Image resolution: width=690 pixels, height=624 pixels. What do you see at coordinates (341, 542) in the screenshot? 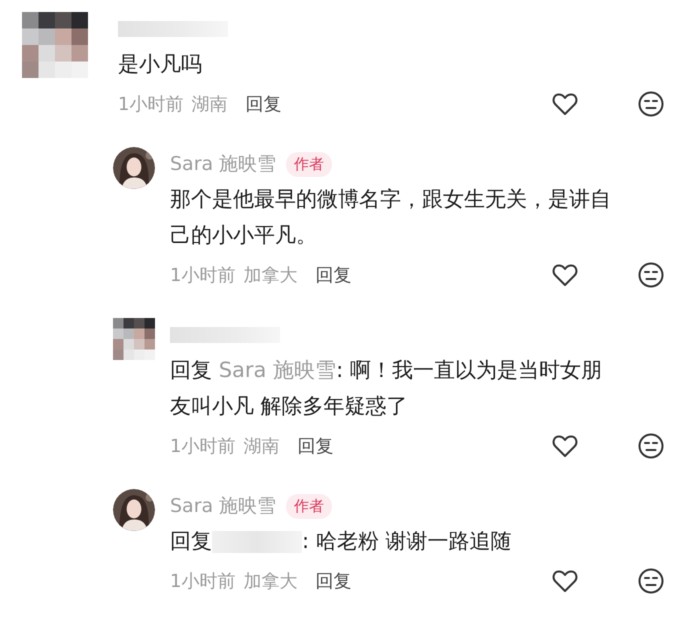
I see `comment-text: 回复 : 哈老粉 谢谢一路追随` at bounding box center [341, 542].